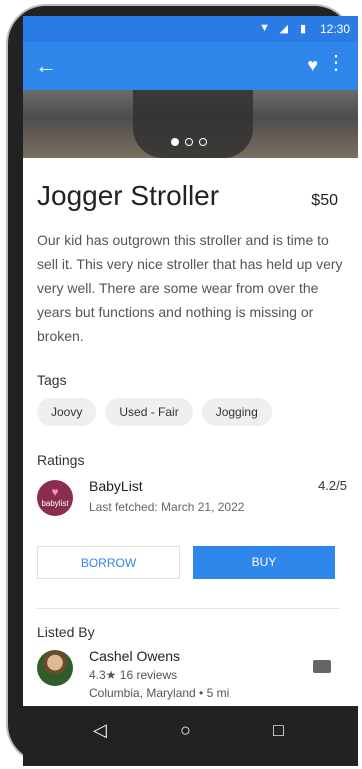 The height and width of the screenshot is (769, 362). I want to click on signal-icon: ◢, so click(283, 29).